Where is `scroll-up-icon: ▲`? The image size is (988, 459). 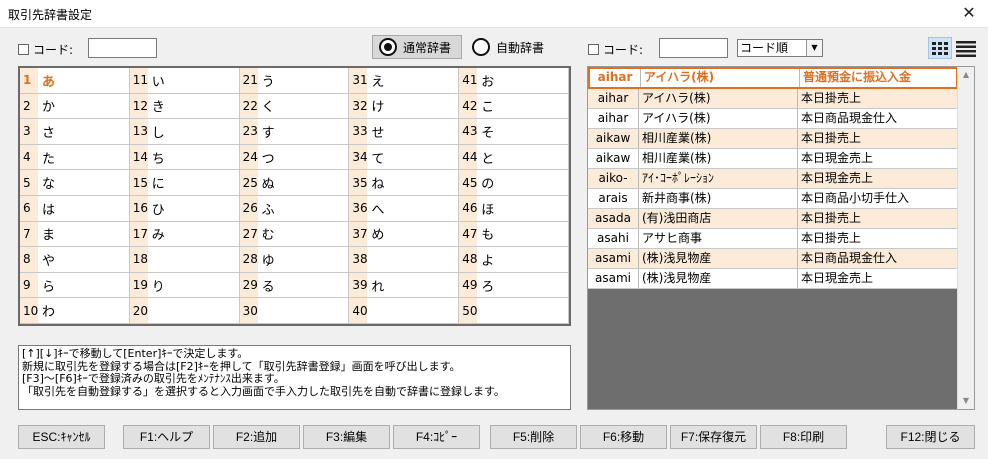
scroll-up-icon: ▲ is located at coordinates (966, 75).